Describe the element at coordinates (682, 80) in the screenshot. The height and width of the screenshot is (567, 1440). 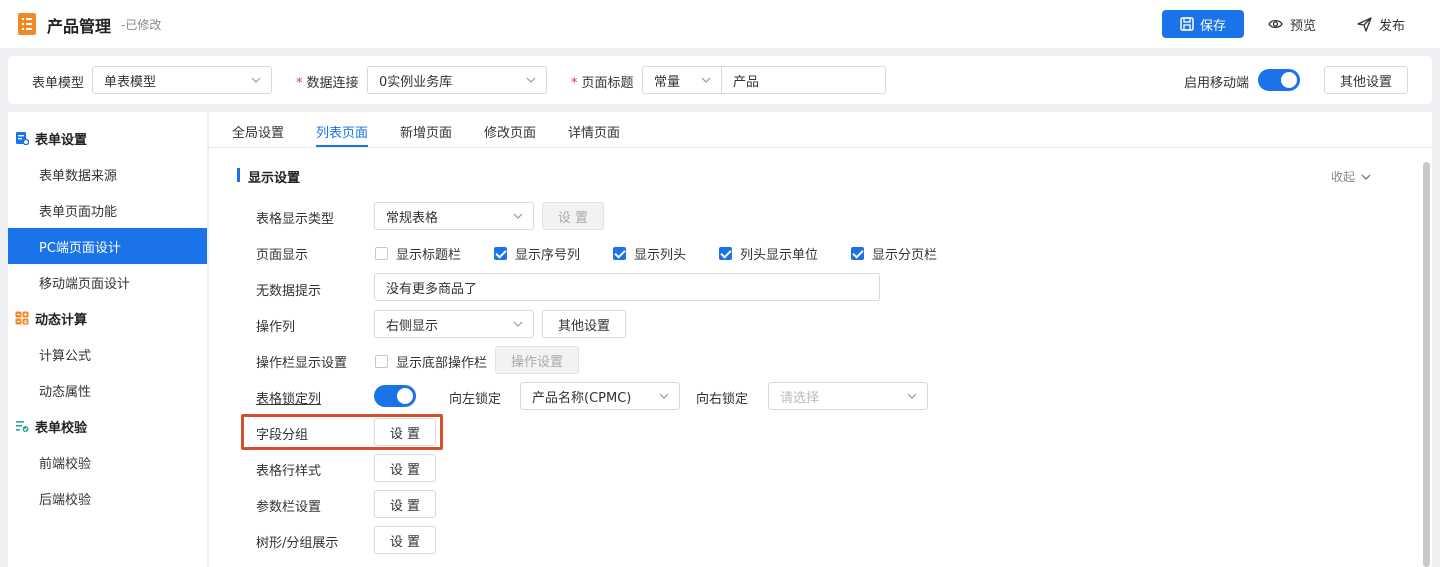
I see `page-title-type-select: 常量` at that location.